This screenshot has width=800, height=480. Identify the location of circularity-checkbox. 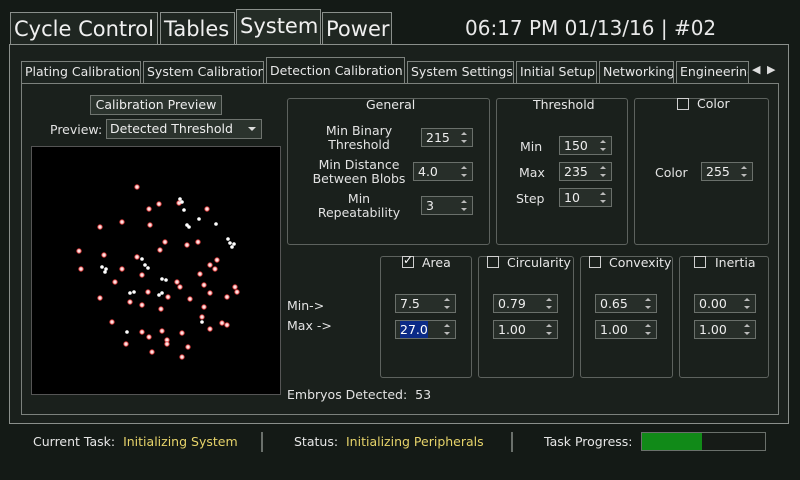
(493, 262).